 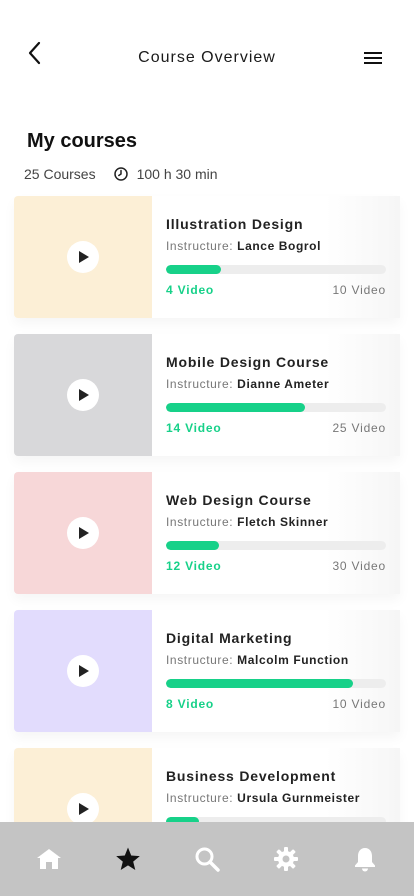 I want to click on total-duration: 100 h 30 min, so click(x=165, y=174).